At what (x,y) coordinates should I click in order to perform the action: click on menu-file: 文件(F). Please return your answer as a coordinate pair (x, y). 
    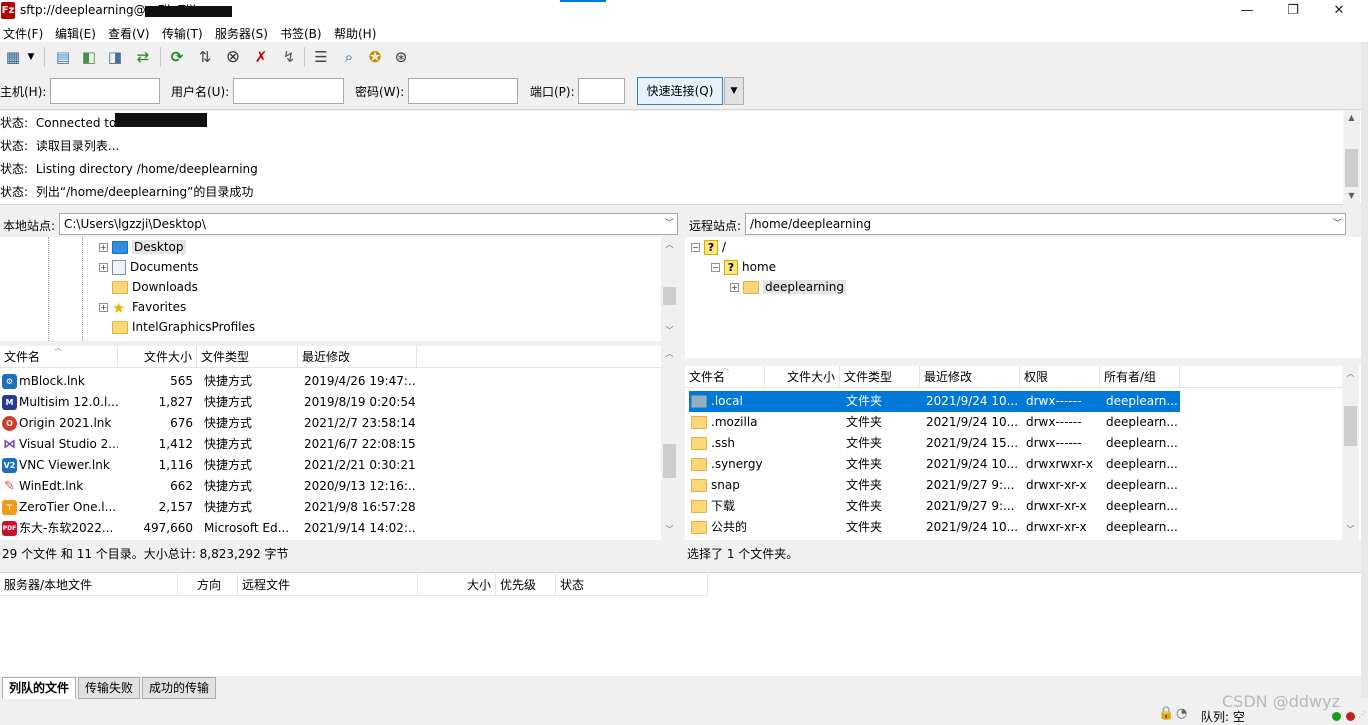
    Looking at the image, I should click on (23, 33).